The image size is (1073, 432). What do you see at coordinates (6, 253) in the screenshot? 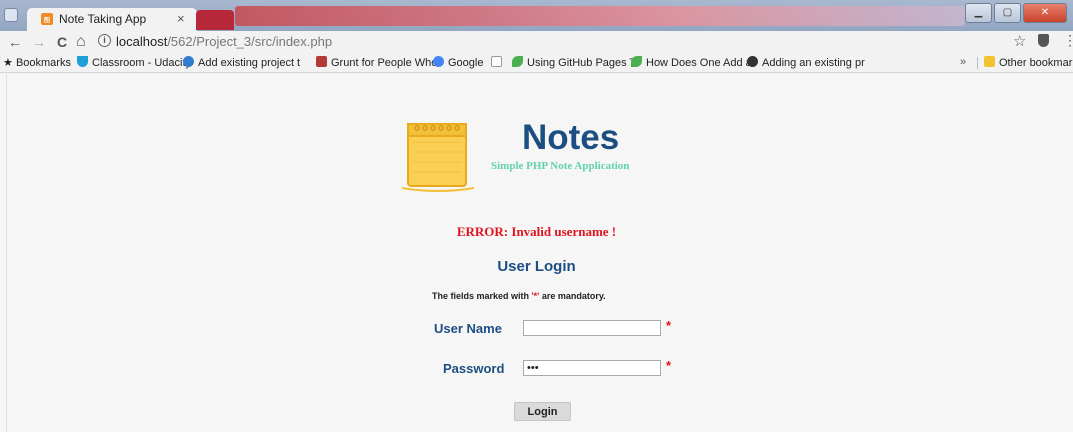
I see `page-edge` at bounding box center [6, 253].